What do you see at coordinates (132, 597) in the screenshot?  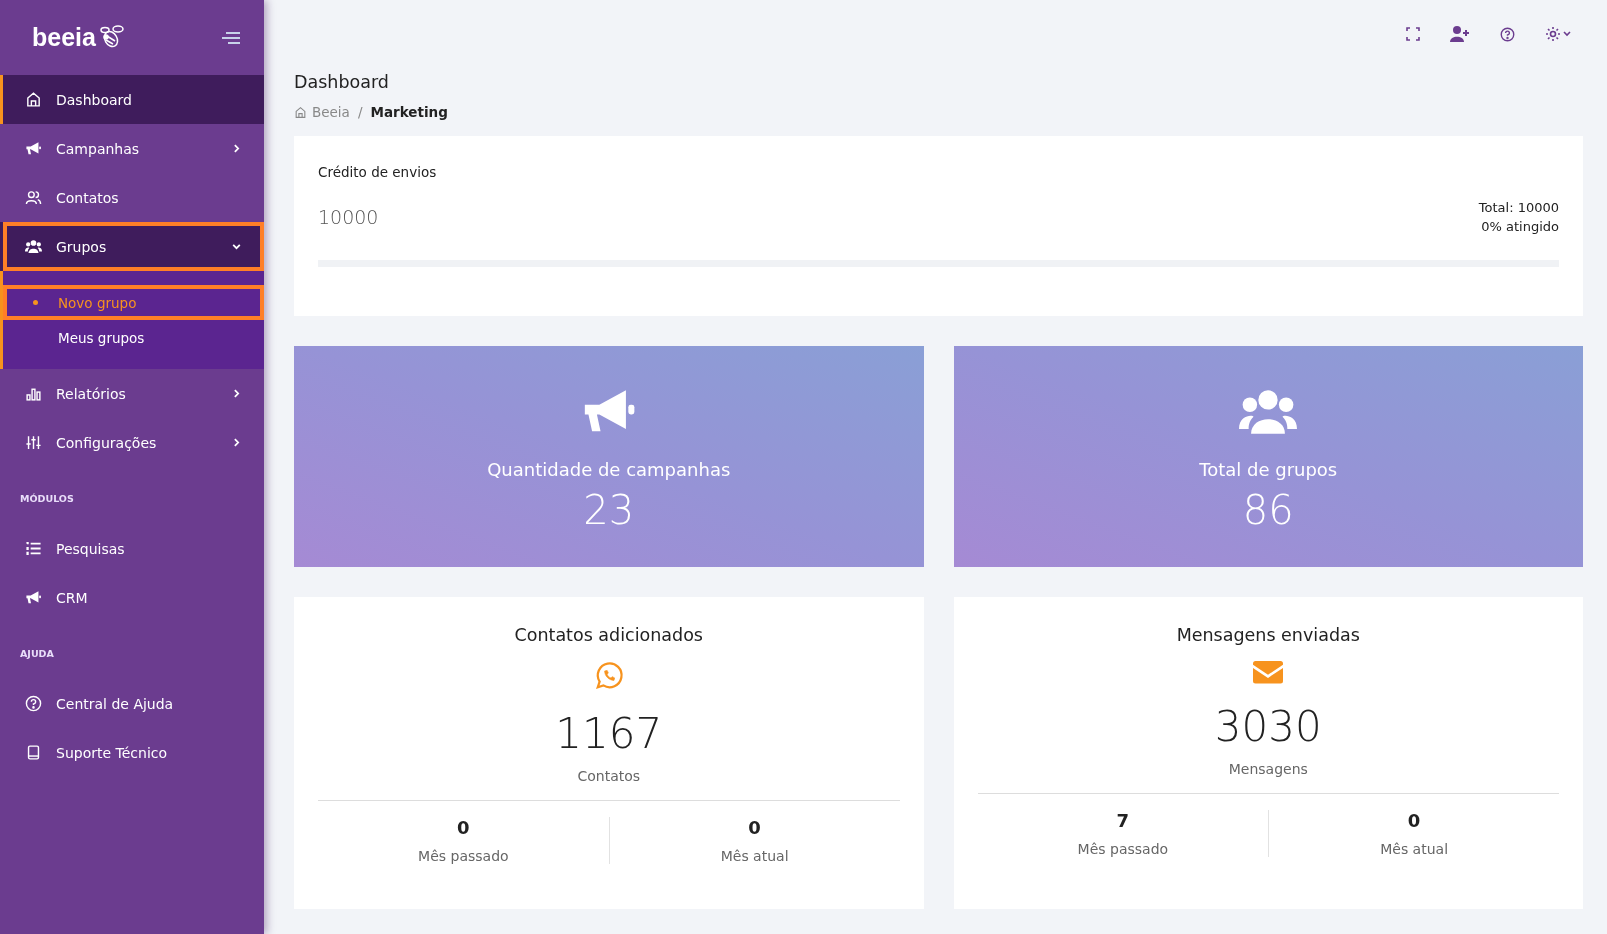 I see `nav-item: CRM` at bounding box center [132, 597].